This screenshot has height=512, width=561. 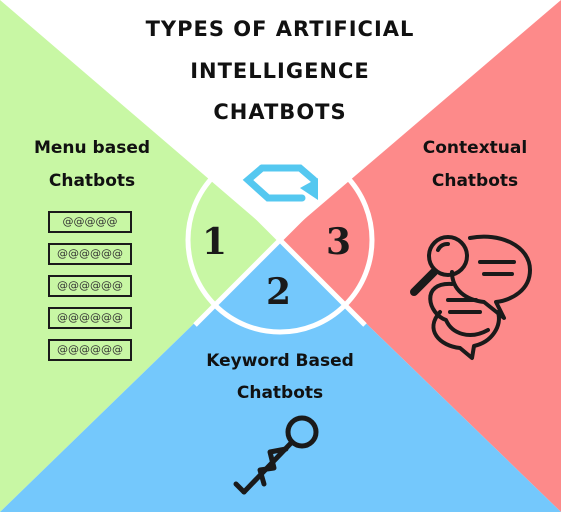 I want to click on contextual-label-line-2: Chatbots, so click(x=475, y=181).